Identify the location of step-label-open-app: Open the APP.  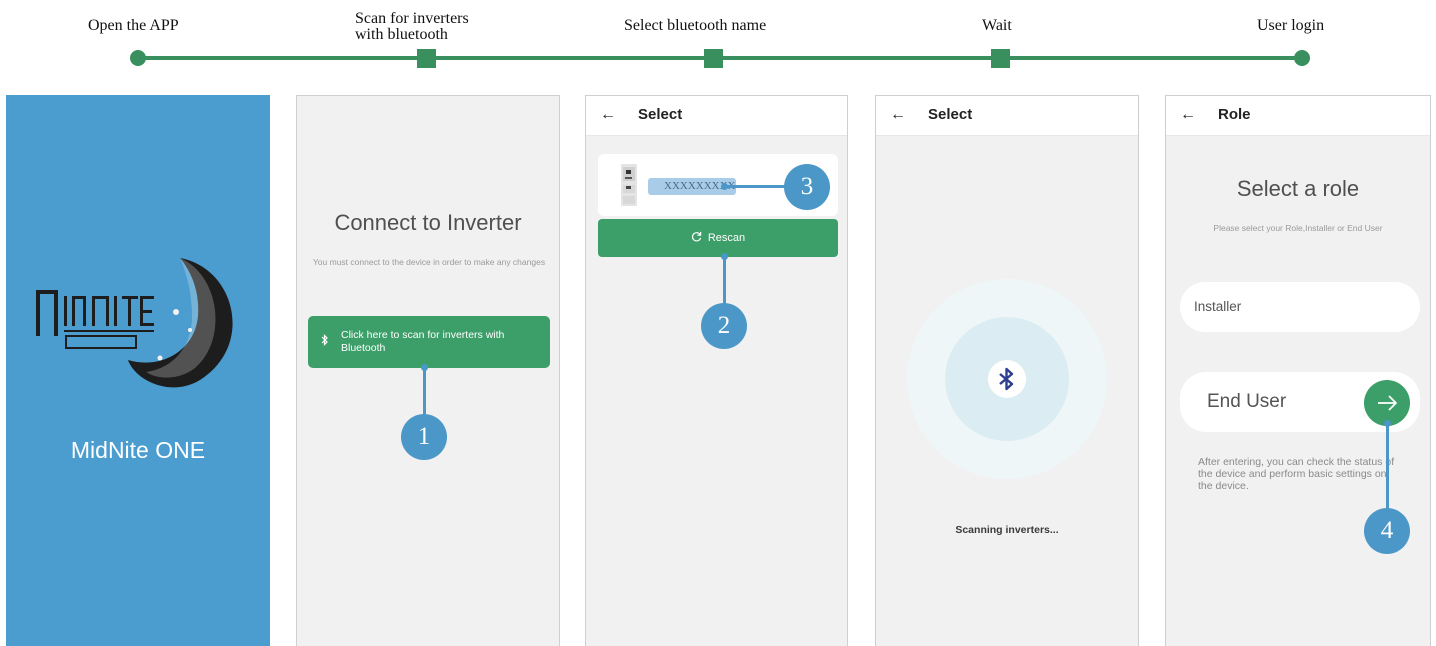
(133, 25).